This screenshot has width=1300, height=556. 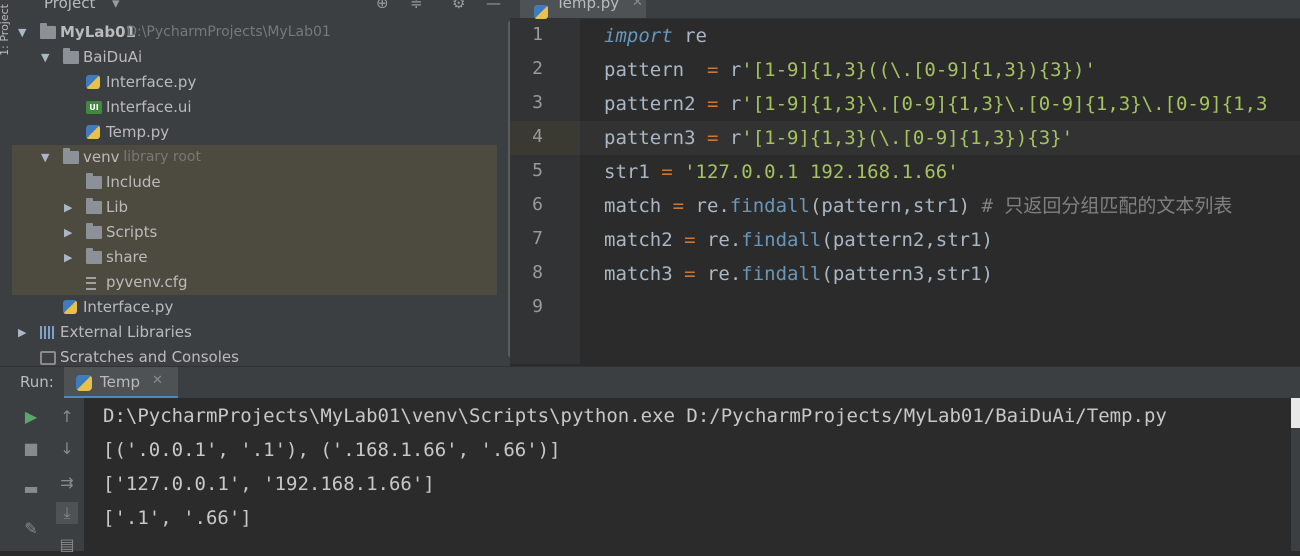 I want to click on tree-item: ▶ Scripts, so click(x=254, y=232).